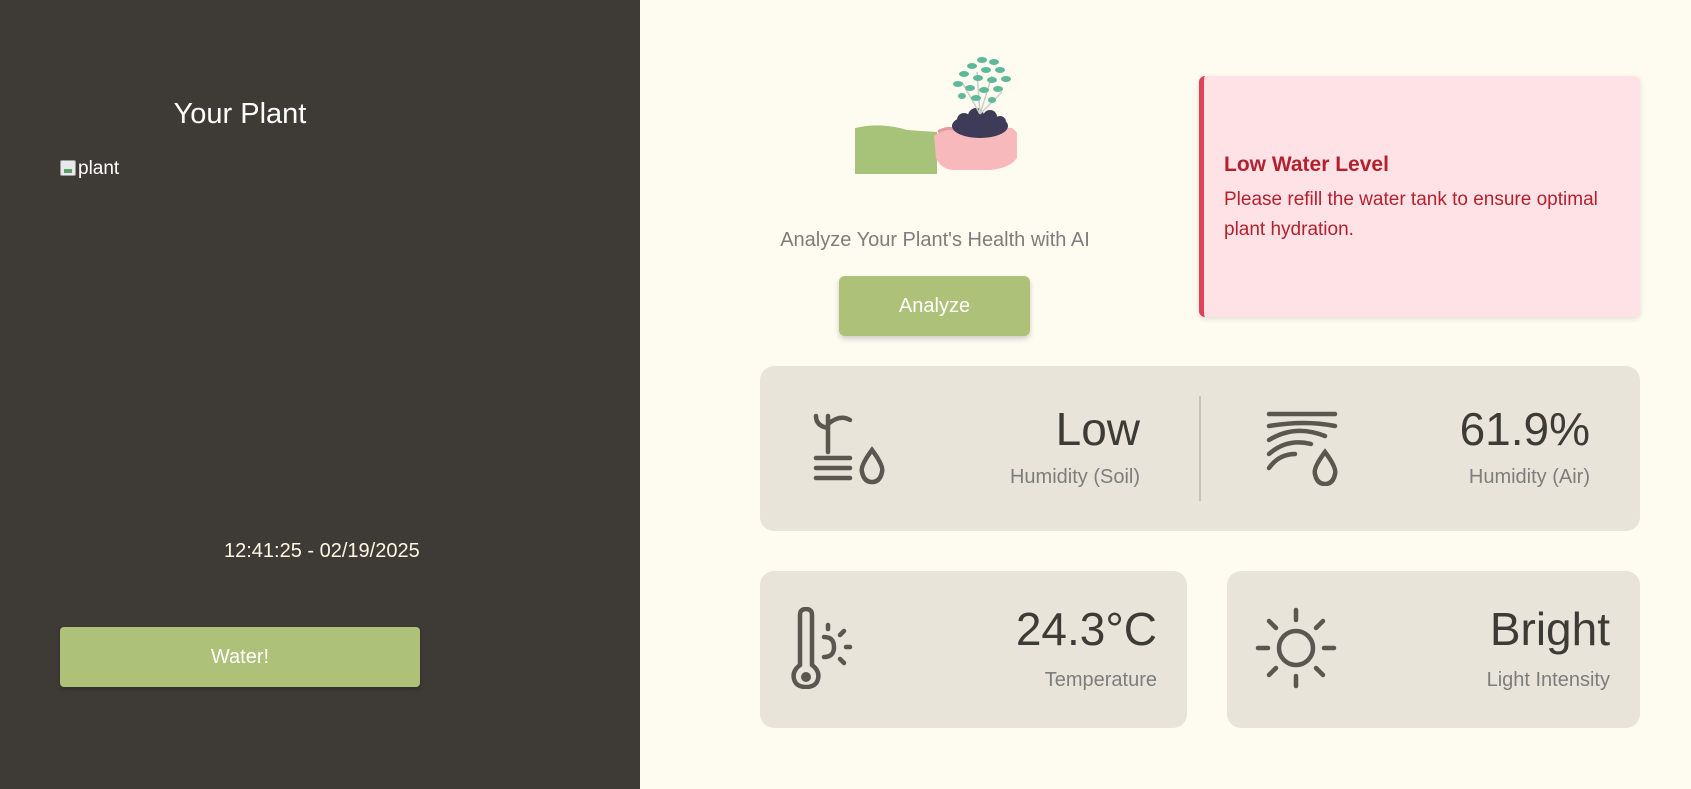 This screenshot has width=1691, height=789. What do you see at coordinates (240, 657) in the screenshot?
I see `water-button: Water!` at bounding box center [240, 657].